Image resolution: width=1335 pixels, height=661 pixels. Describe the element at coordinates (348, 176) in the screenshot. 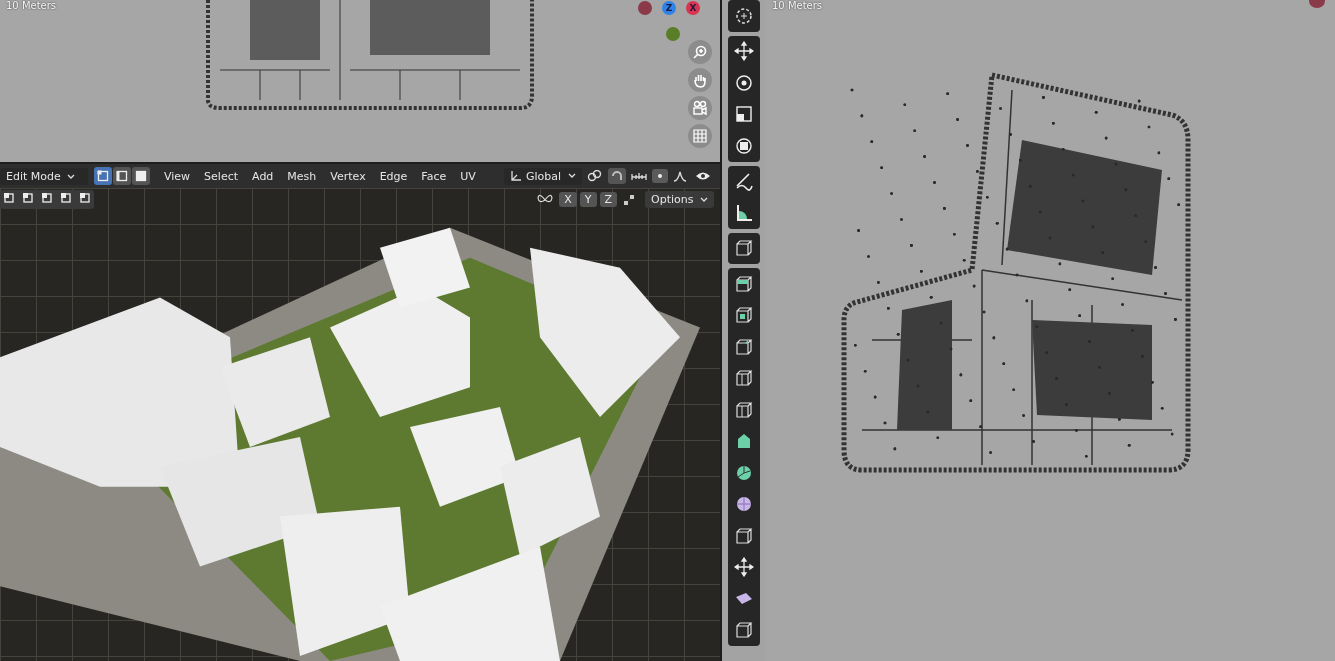

I see `menu-item: Vertex` at that location.